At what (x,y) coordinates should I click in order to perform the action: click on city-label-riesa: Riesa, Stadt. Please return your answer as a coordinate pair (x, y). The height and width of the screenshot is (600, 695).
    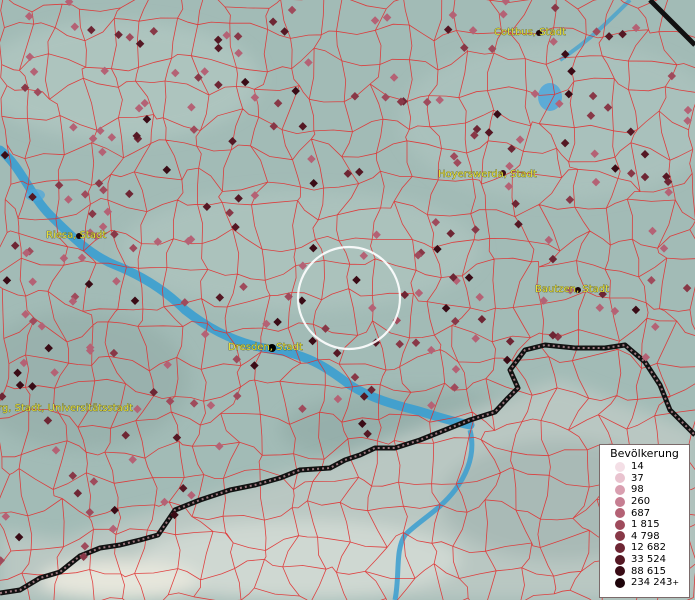
    Looking at the image, I should click on (76, 236).